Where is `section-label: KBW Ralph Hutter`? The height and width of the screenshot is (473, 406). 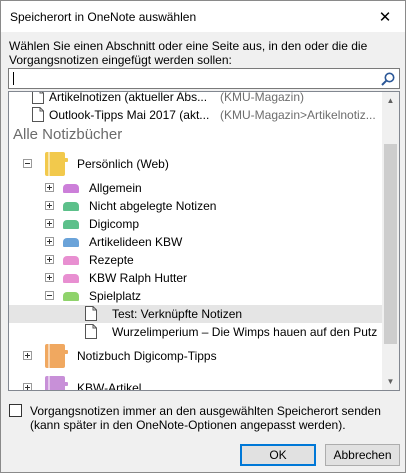
section-label: KBW Ralph Hutter is located at coordinates (138, 278).